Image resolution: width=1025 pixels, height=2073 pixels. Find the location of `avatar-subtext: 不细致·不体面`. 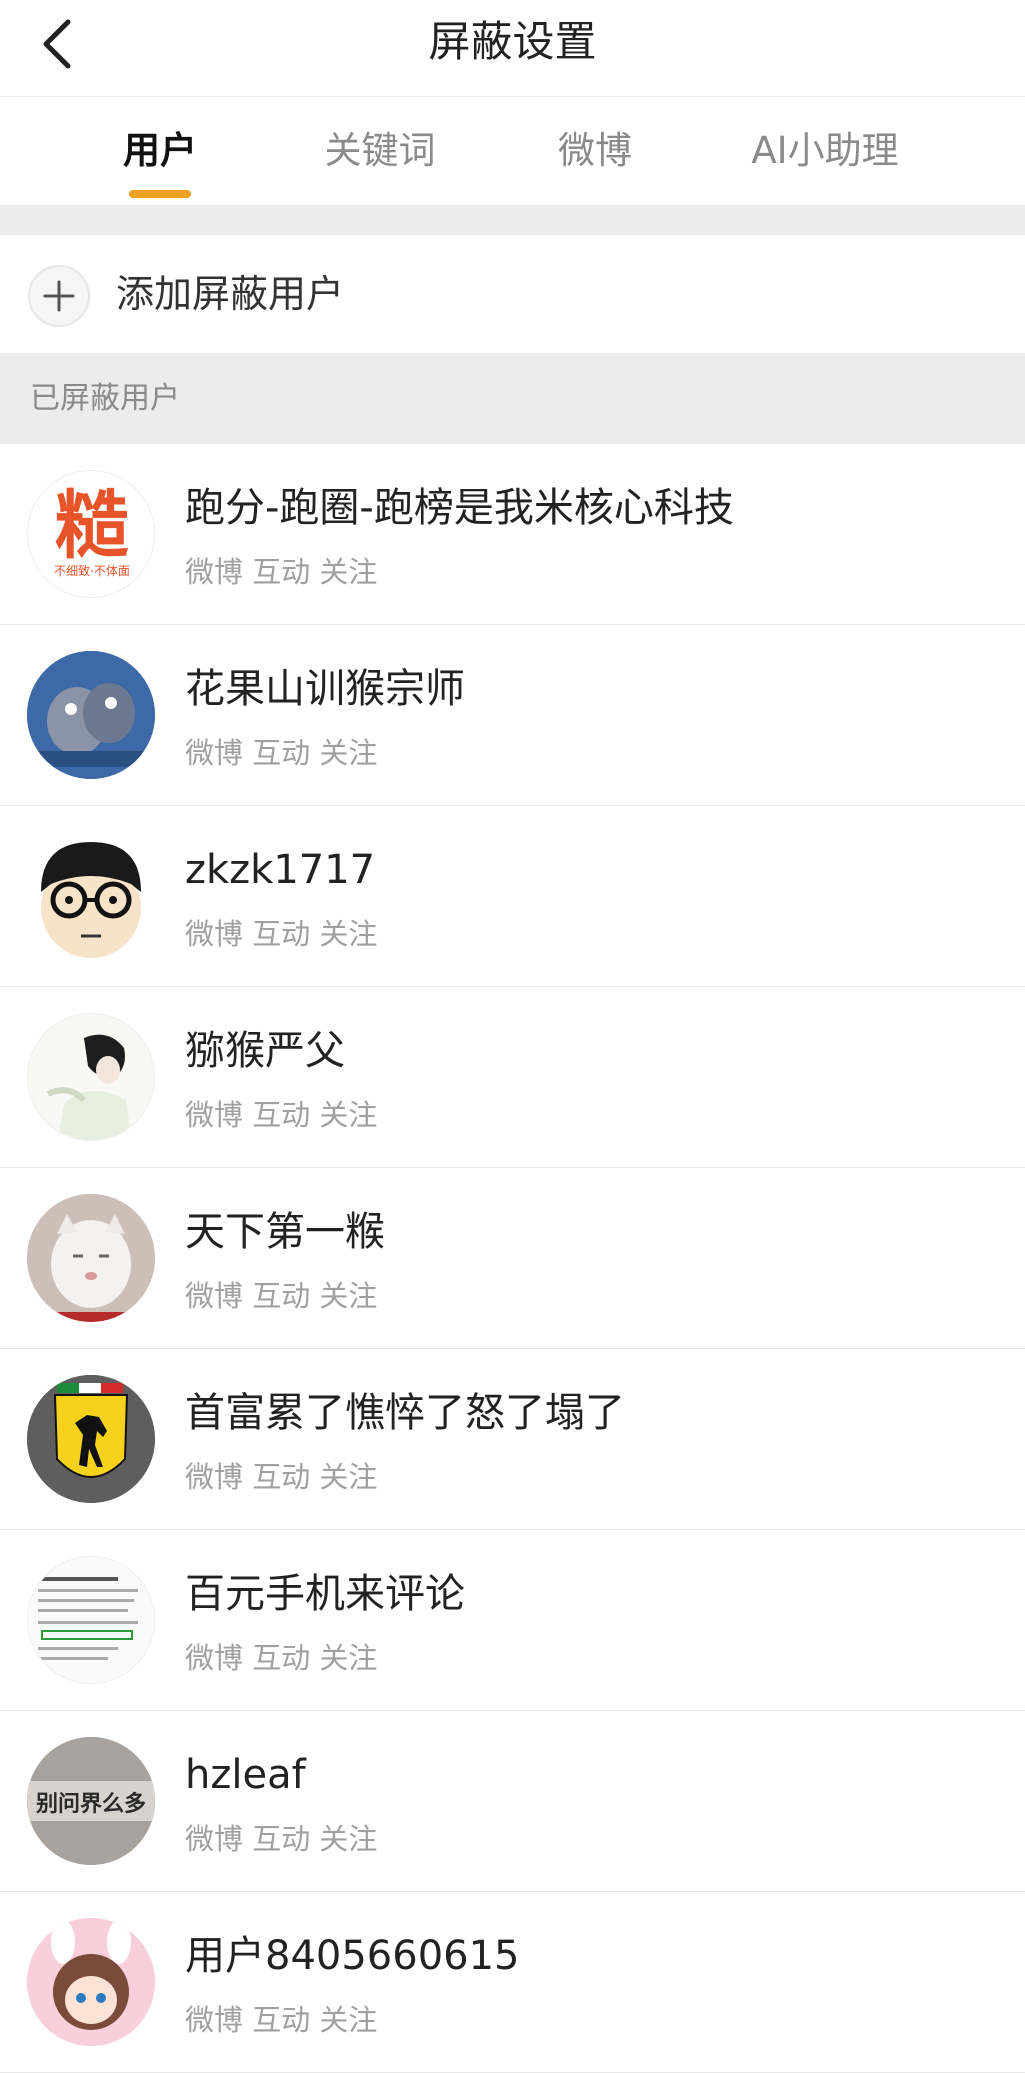

avatar-subtext: 不细致·不体面 is located at coordinates (92, 571).